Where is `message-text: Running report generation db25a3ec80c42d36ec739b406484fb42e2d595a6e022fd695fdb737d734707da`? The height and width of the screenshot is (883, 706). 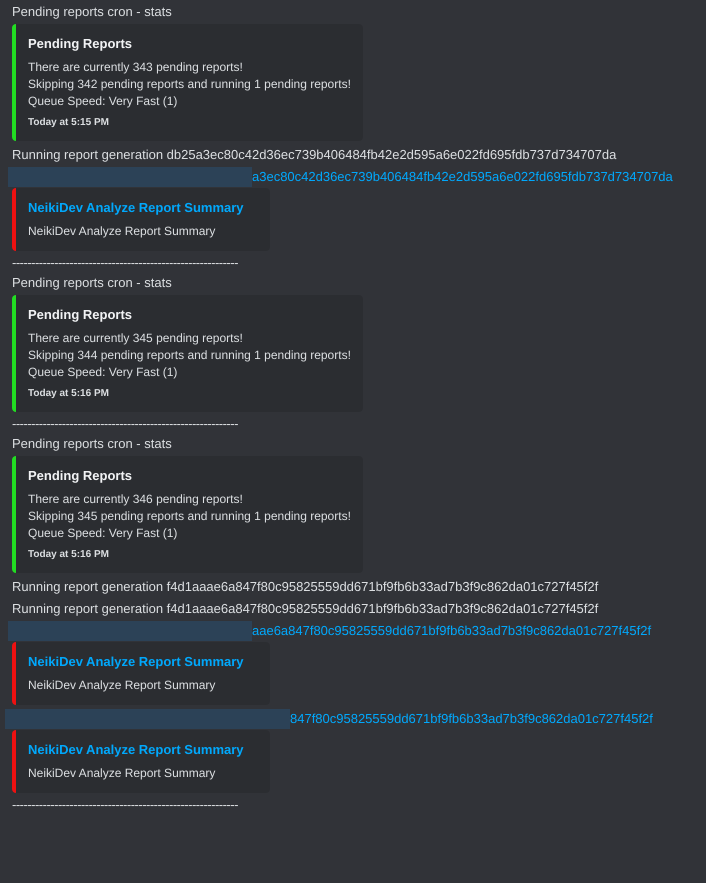
message-text: Running report generation db25a3ec80c42d36ec739b406484fb42e2d595a6e022fd695fdb737d734707da is located at coordinates (314, 155).